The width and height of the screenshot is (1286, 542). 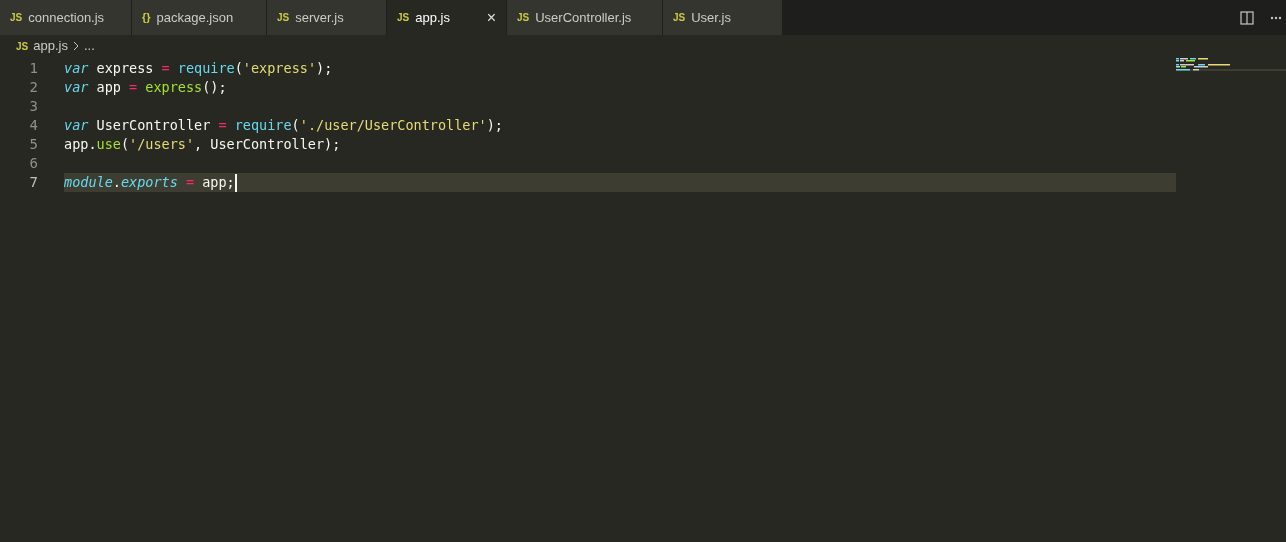 I want to click on editor-tab: JS UserController.js, so click(x=585, y=17).